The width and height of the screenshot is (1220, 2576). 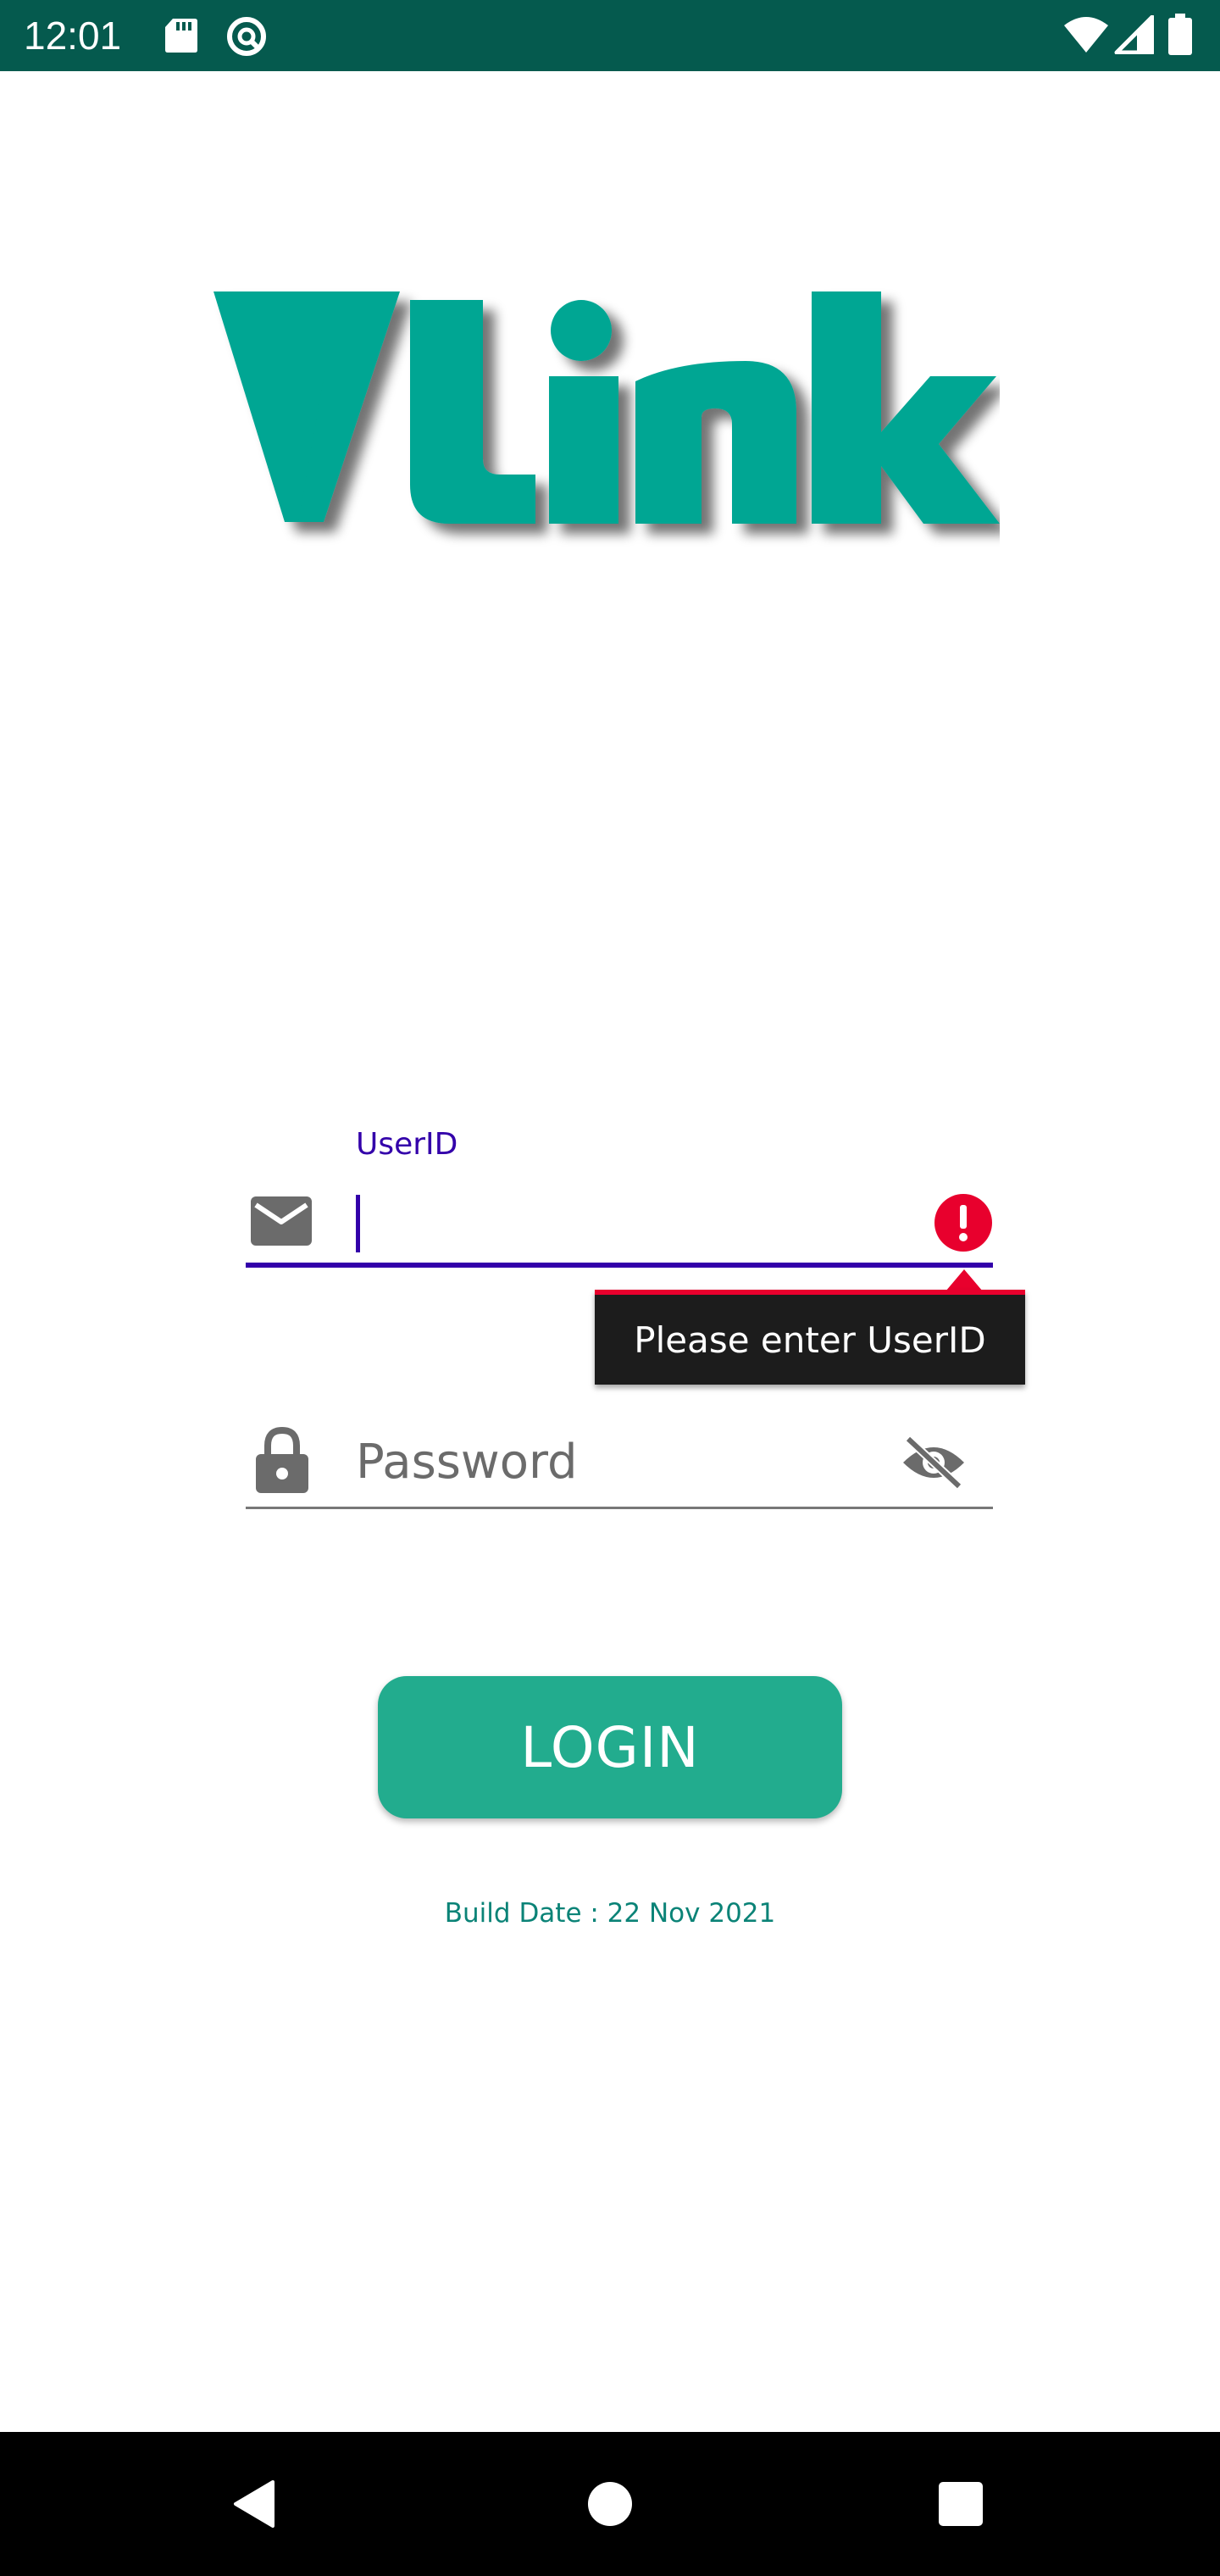 I want to click on app-logo, so click(x=607, y=407).